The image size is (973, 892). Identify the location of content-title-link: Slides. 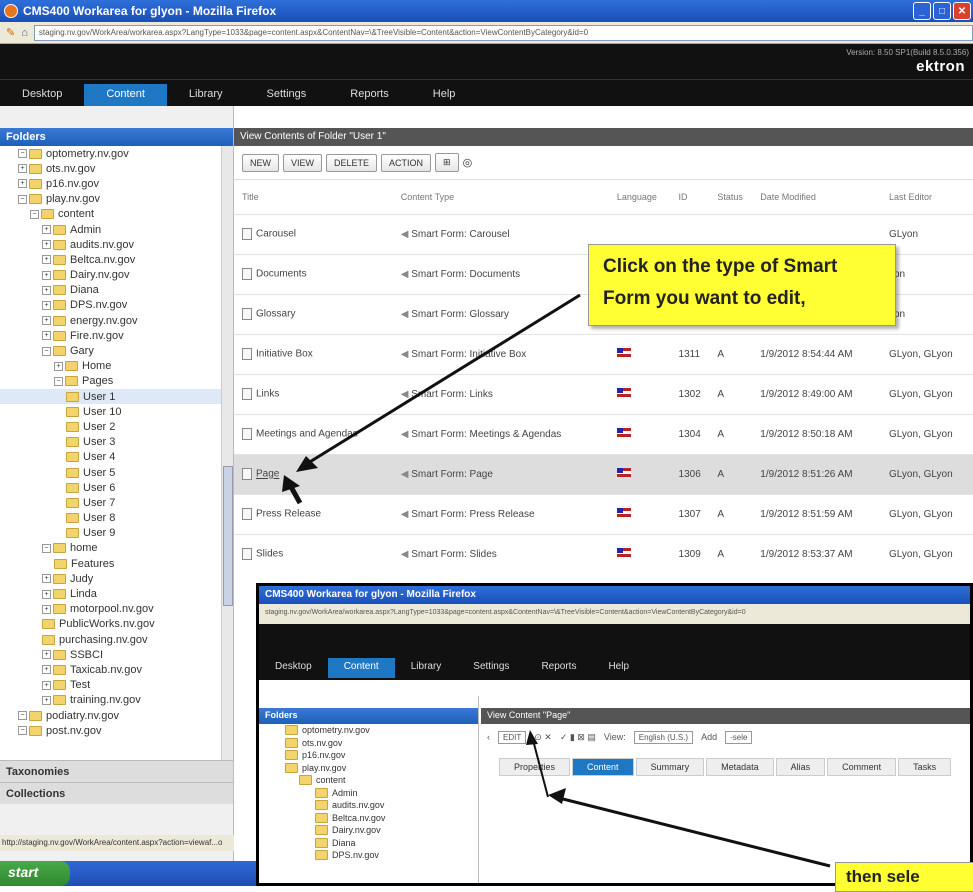
(269, 554).